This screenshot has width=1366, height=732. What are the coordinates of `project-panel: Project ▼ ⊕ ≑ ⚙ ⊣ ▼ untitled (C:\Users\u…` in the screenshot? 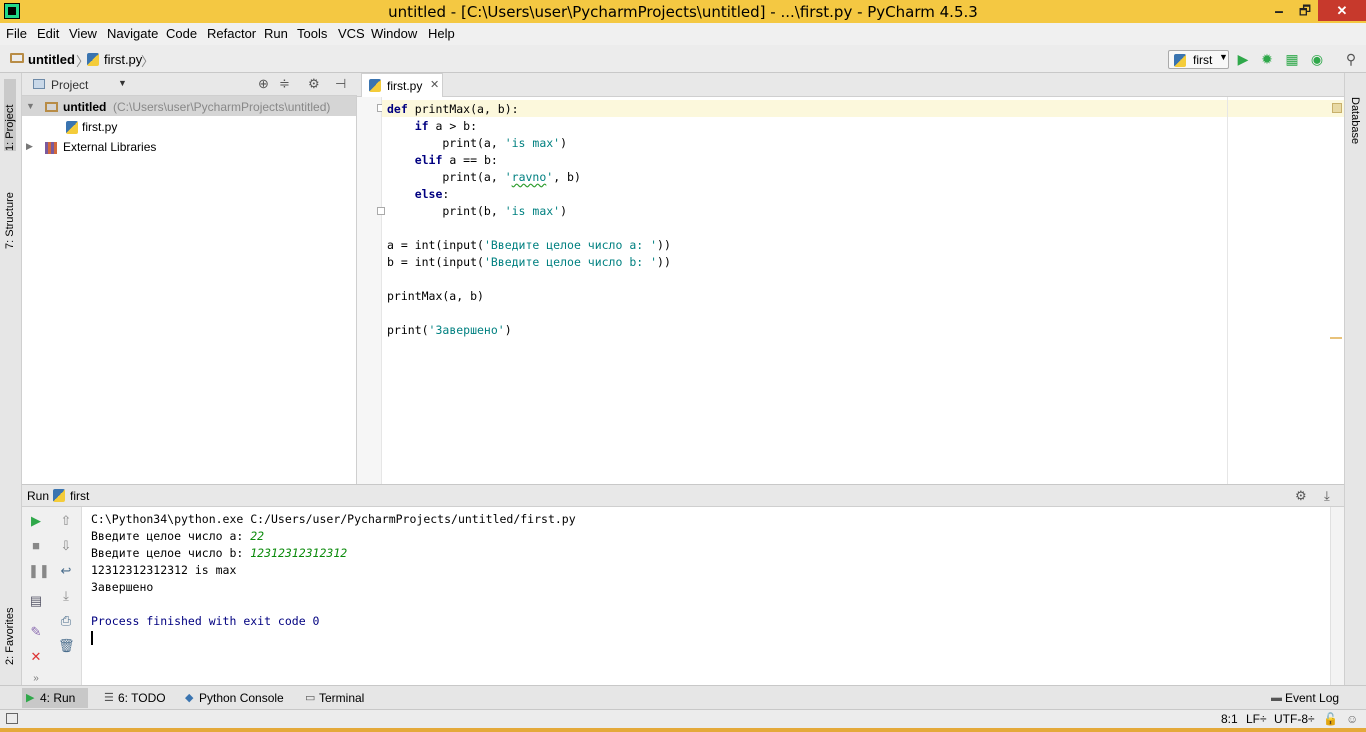 It's located at (189, 278).